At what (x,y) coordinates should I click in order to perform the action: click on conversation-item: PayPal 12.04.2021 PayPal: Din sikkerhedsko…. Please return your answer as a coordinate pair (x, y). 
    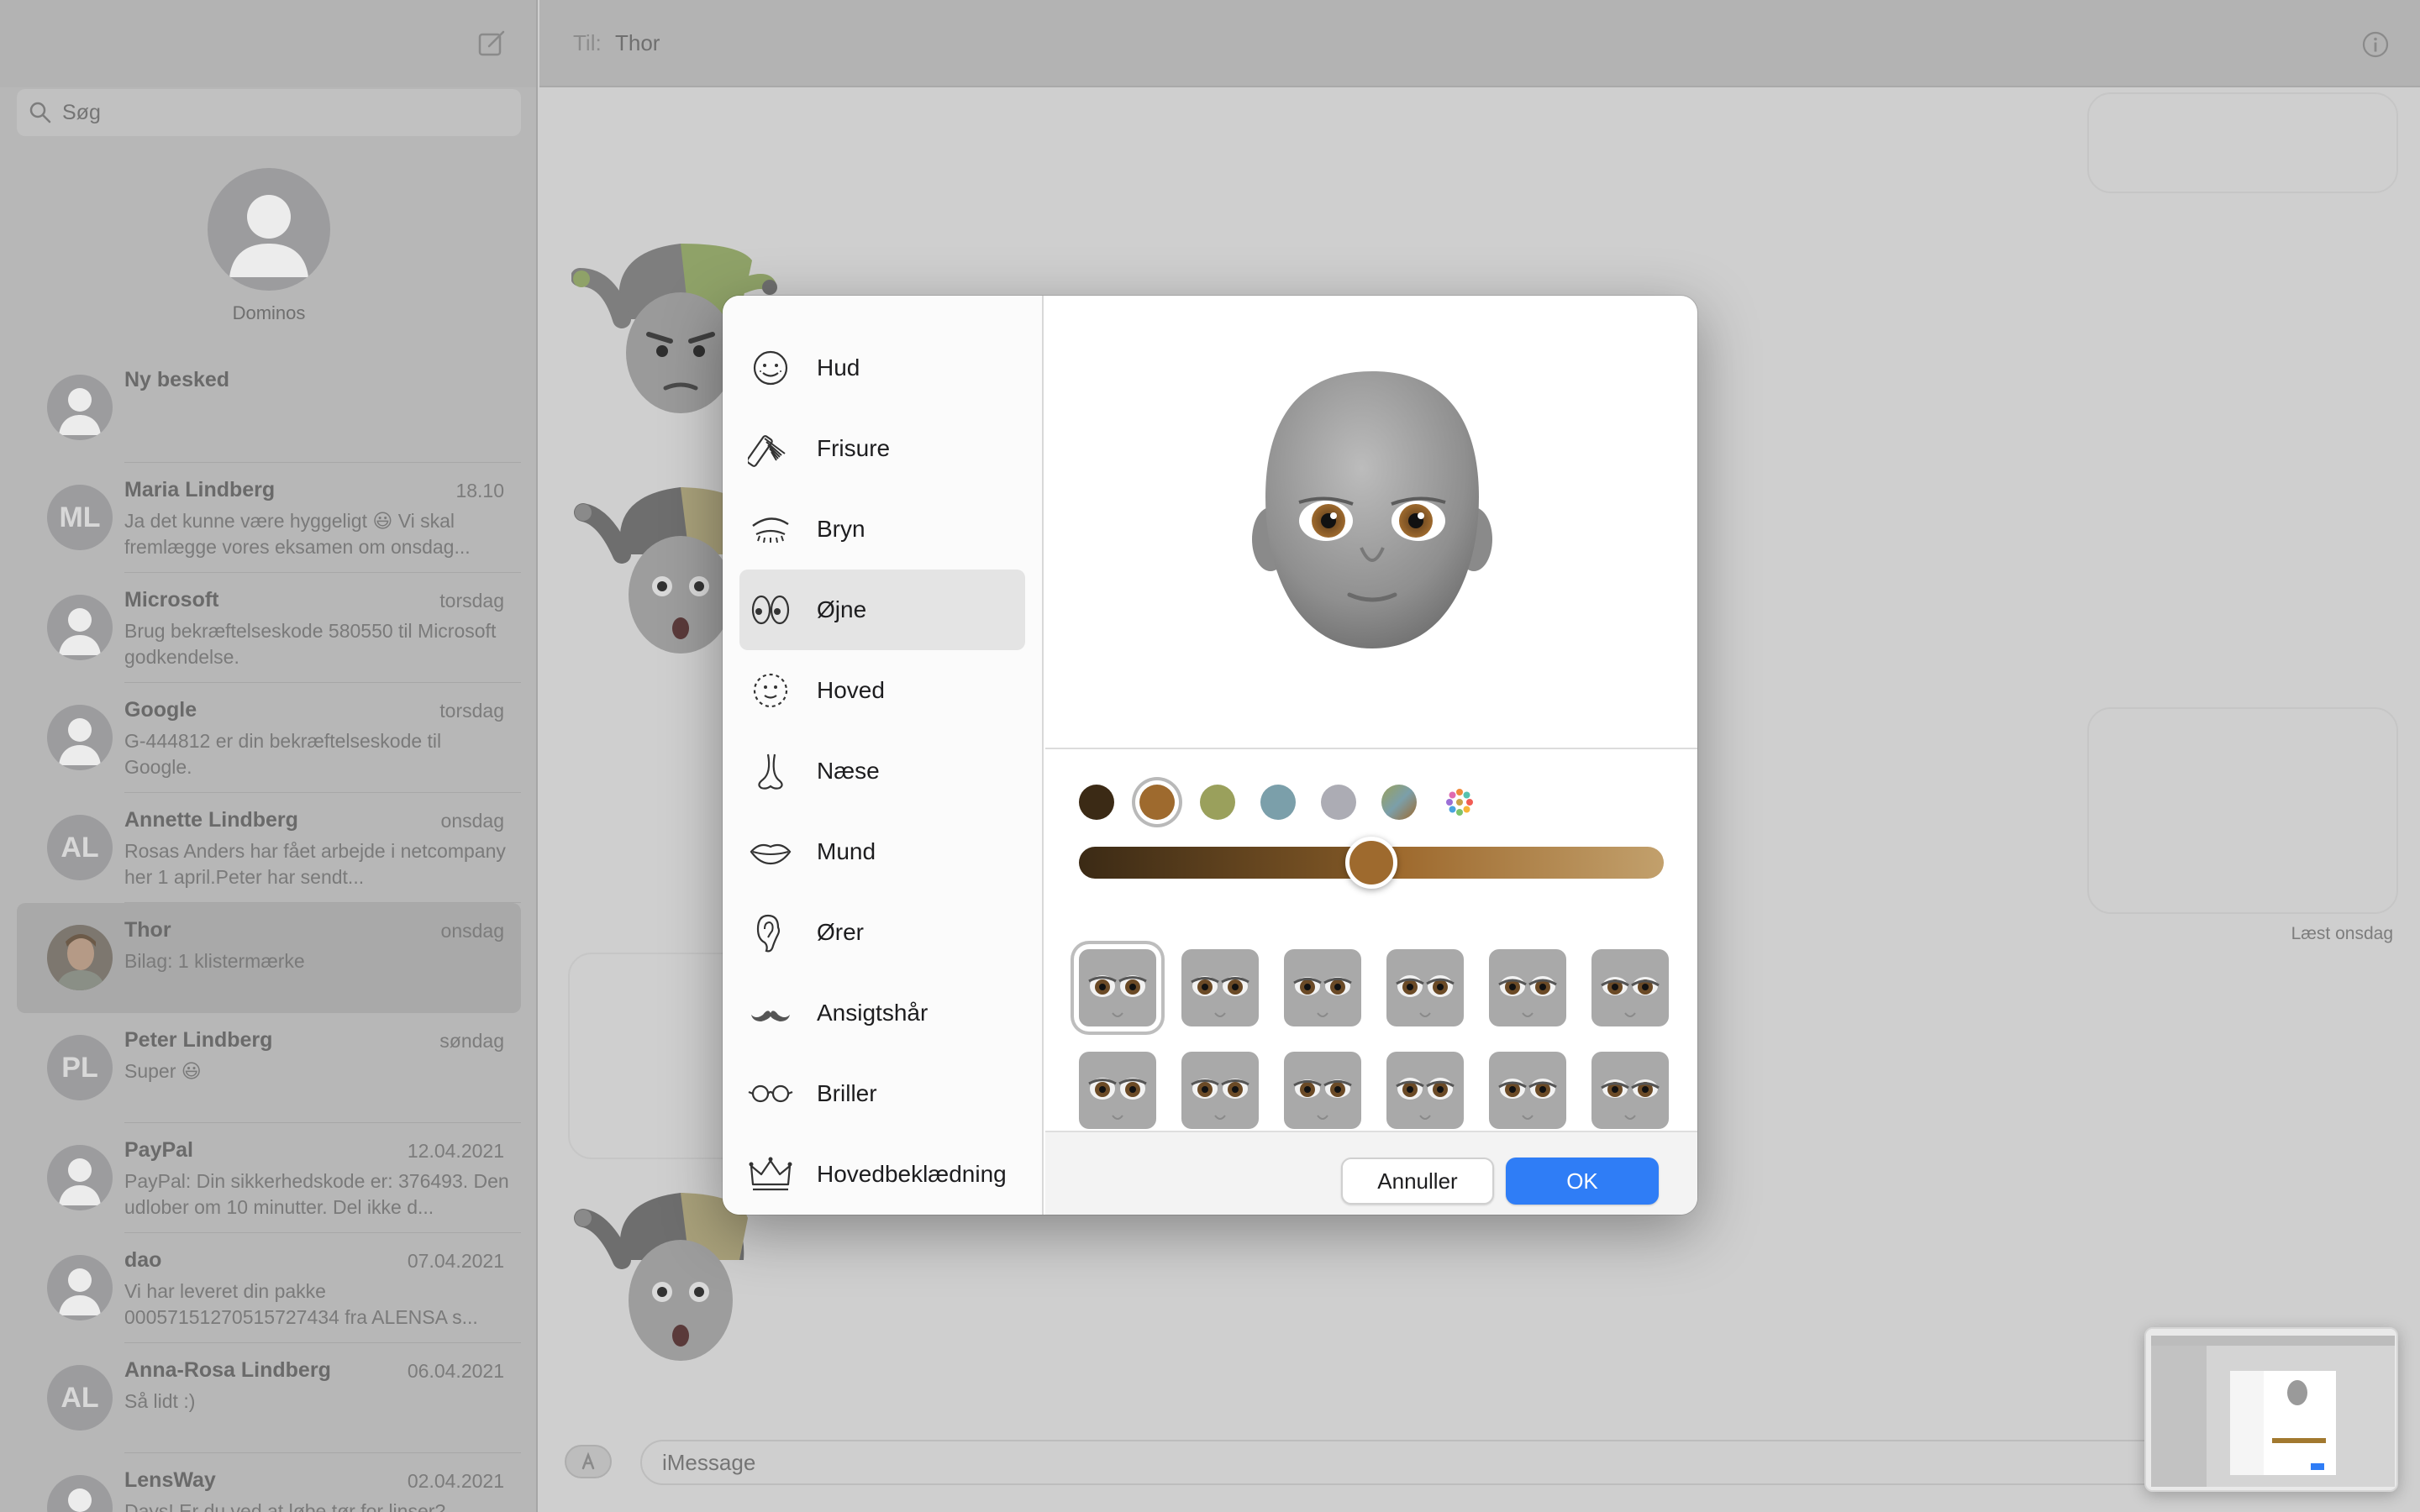
    Looking at the image, I should click on (269, 1178).